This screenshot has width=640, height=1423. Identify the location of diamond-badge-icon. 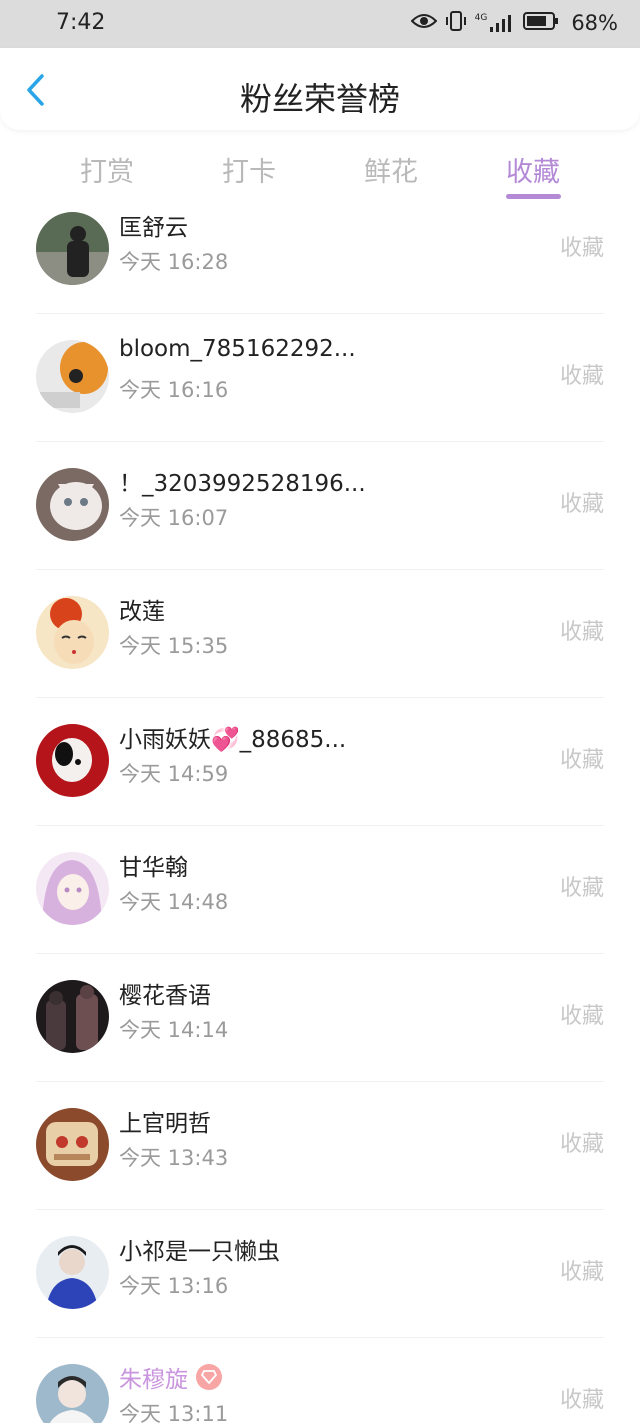
(209, 1377).